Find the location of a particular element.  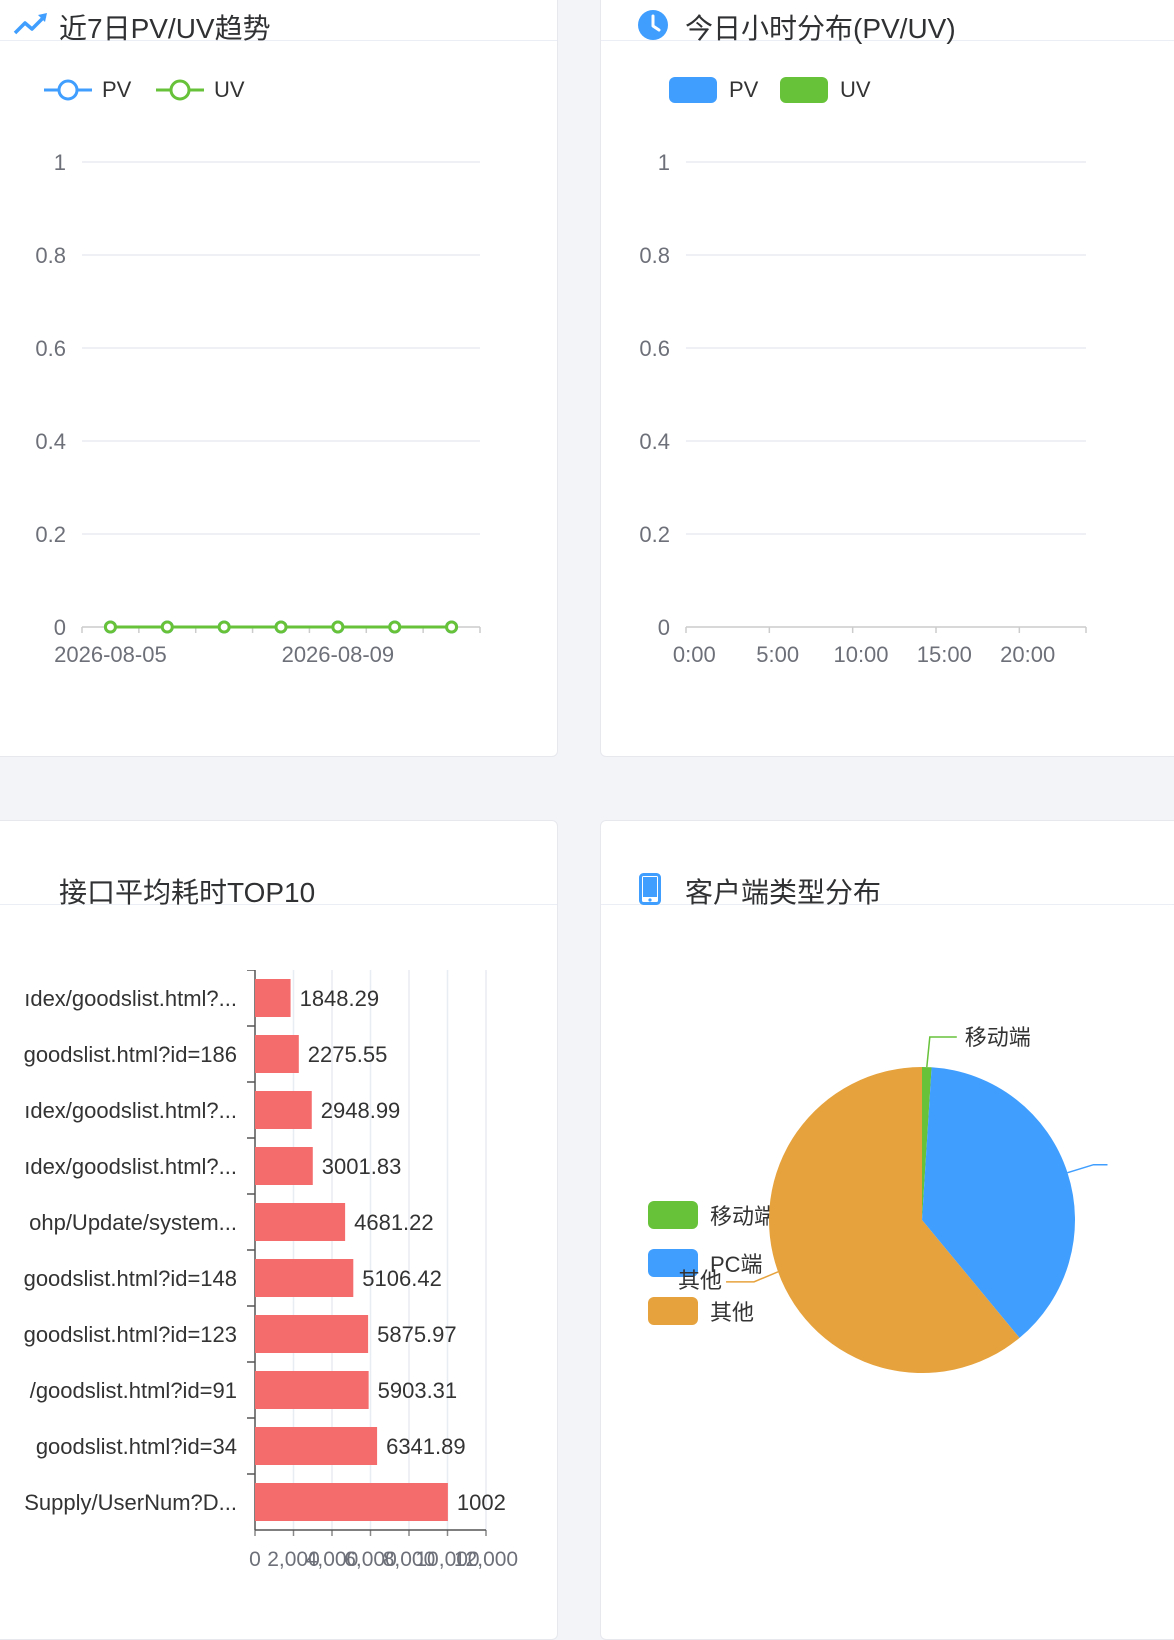

x-tick-label: 2026-08-09 is located at coordinates (338, 654).